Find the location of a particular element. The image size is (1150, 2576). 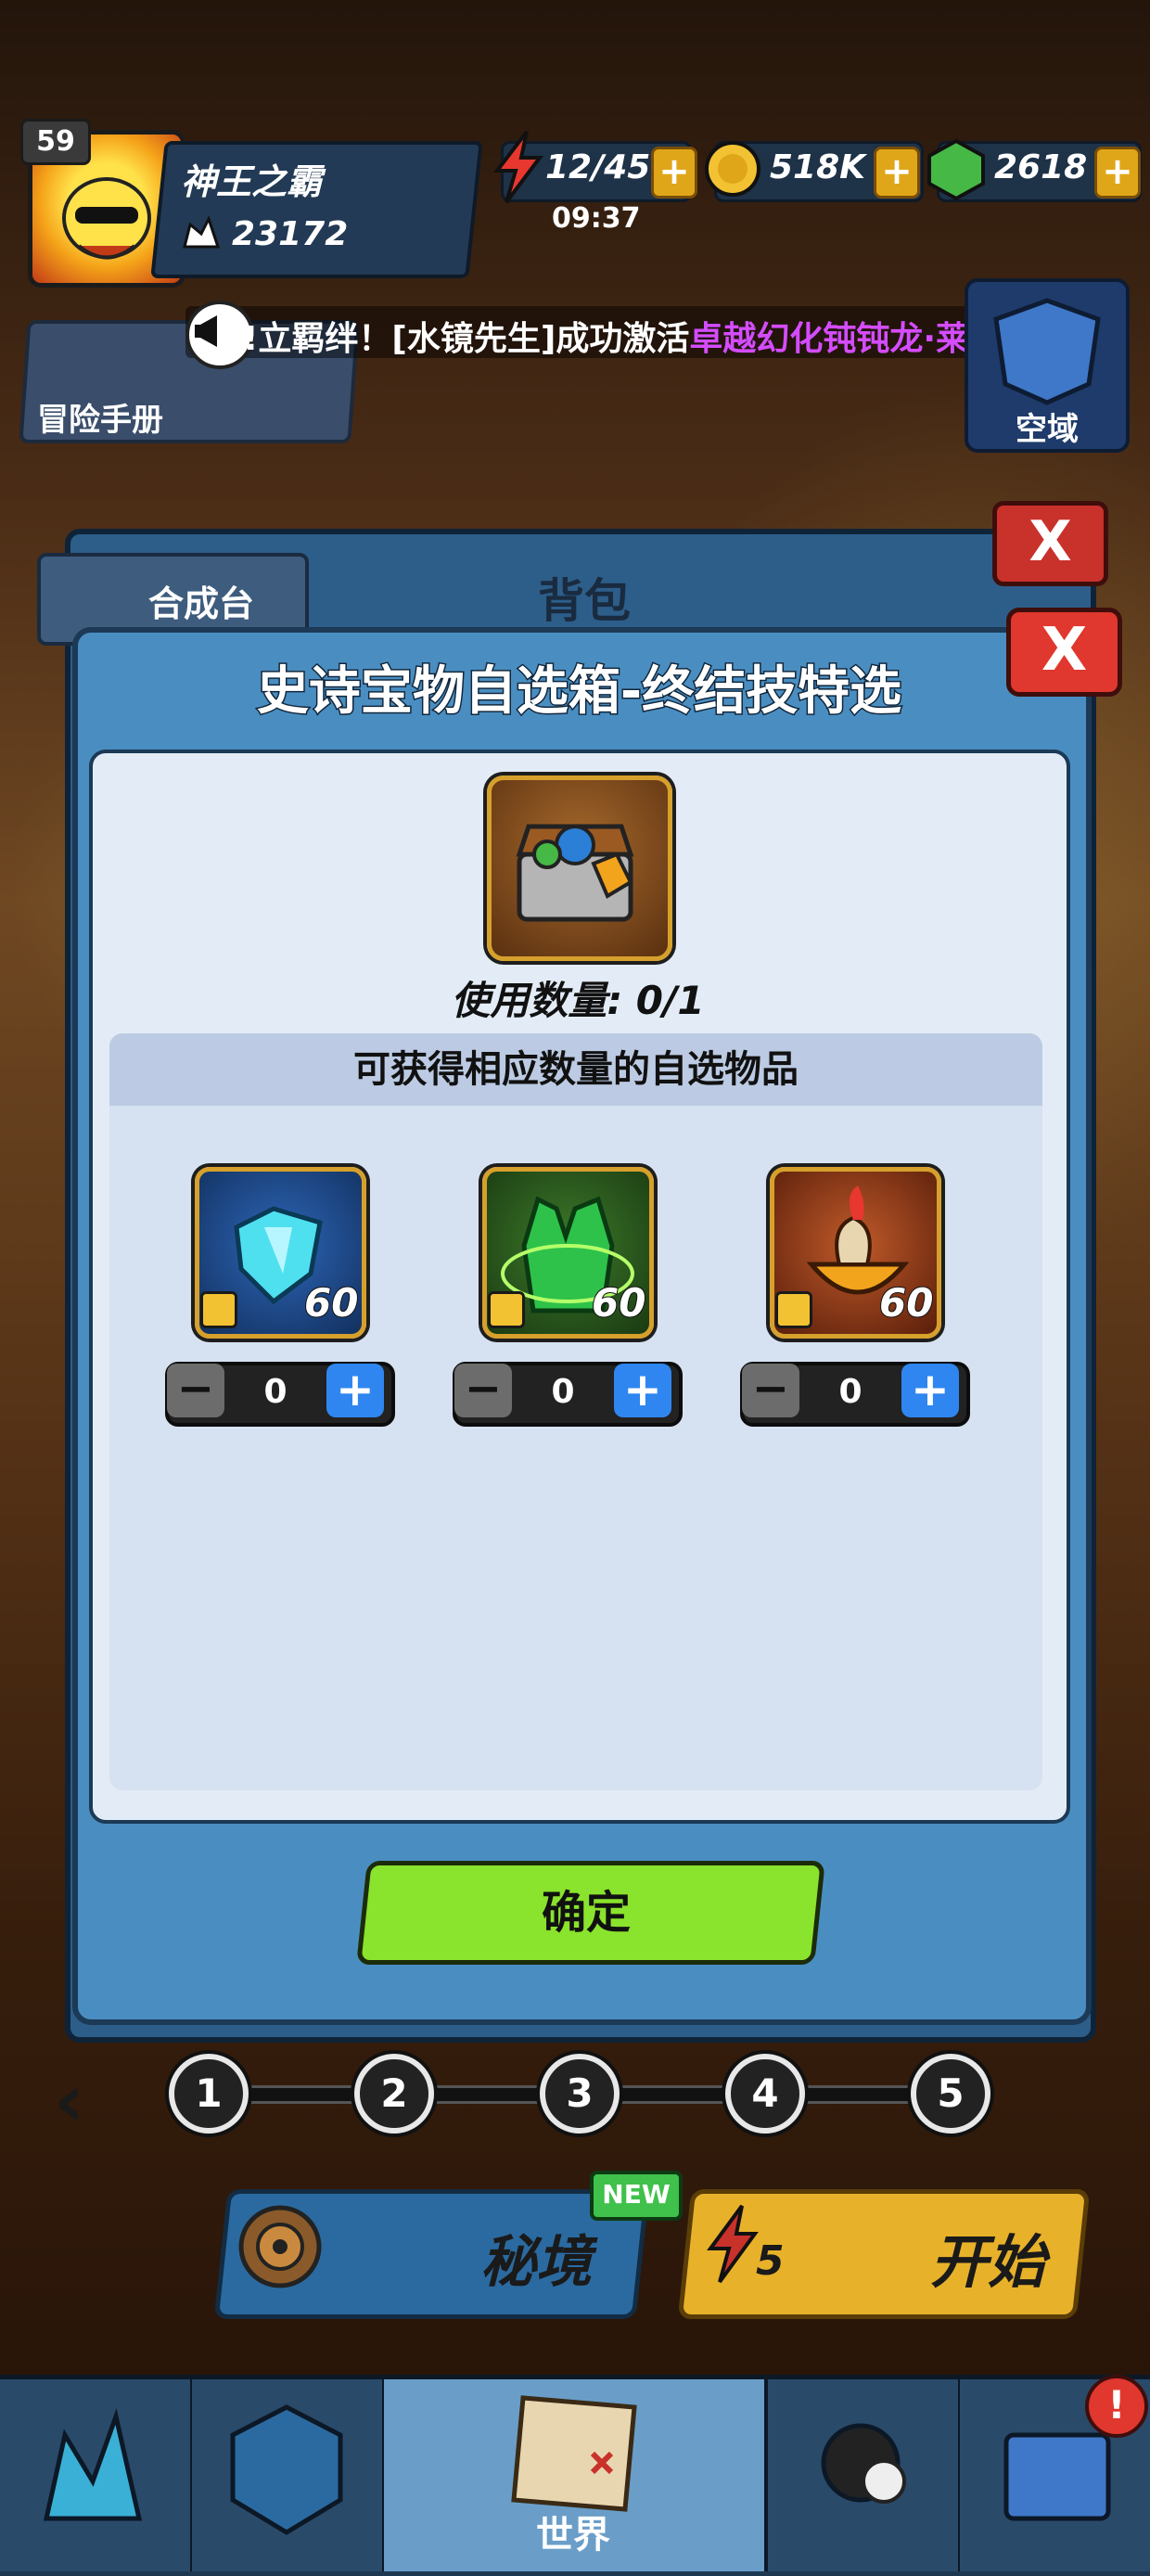

world-map-icon is located at coordinates (574, 2453).